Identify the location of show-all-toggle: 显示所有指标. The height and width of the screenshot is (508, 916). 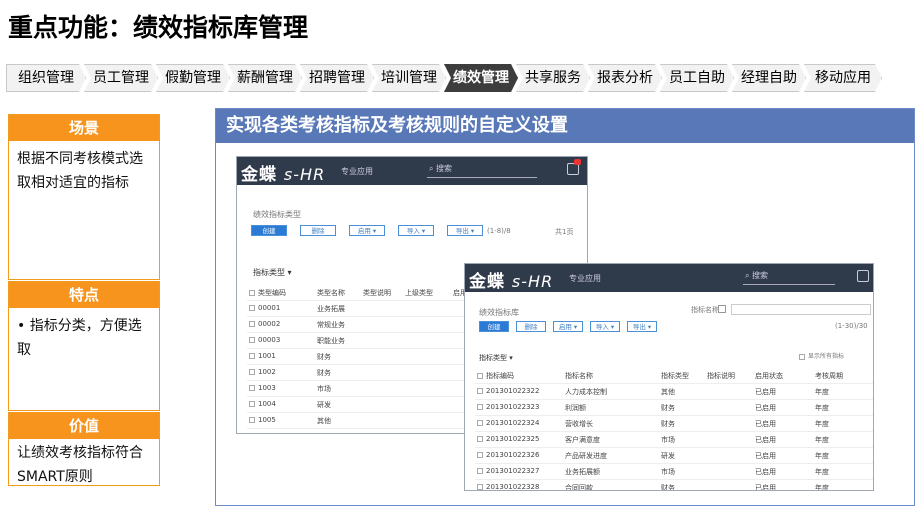
(821, 355).